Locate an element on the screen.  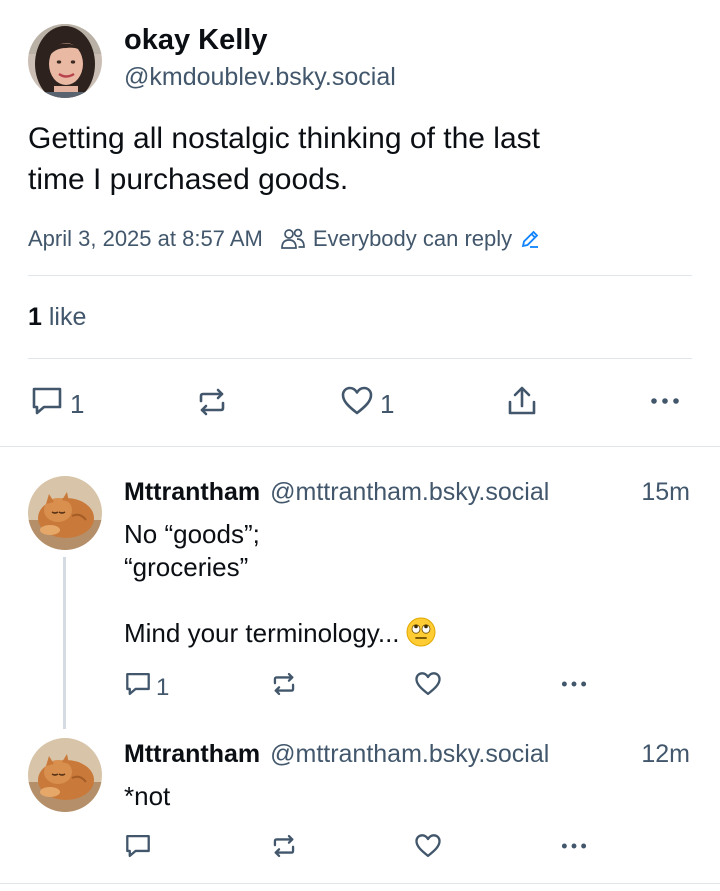
reply-setting-label: Everybody can reply is located at coordinates (412, 239).